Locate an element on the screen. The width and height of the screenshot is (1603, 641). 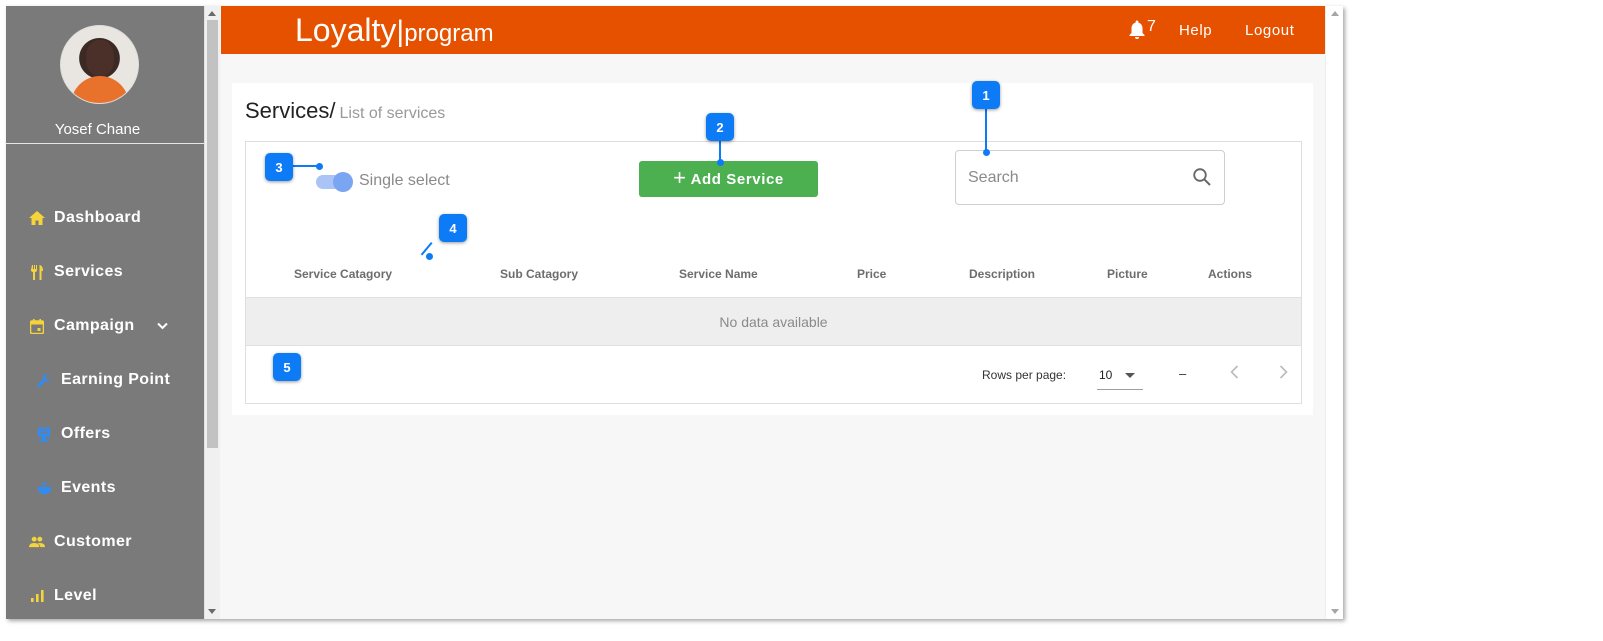
column-header-picture: Picture is located at coordinates (1127, 274).